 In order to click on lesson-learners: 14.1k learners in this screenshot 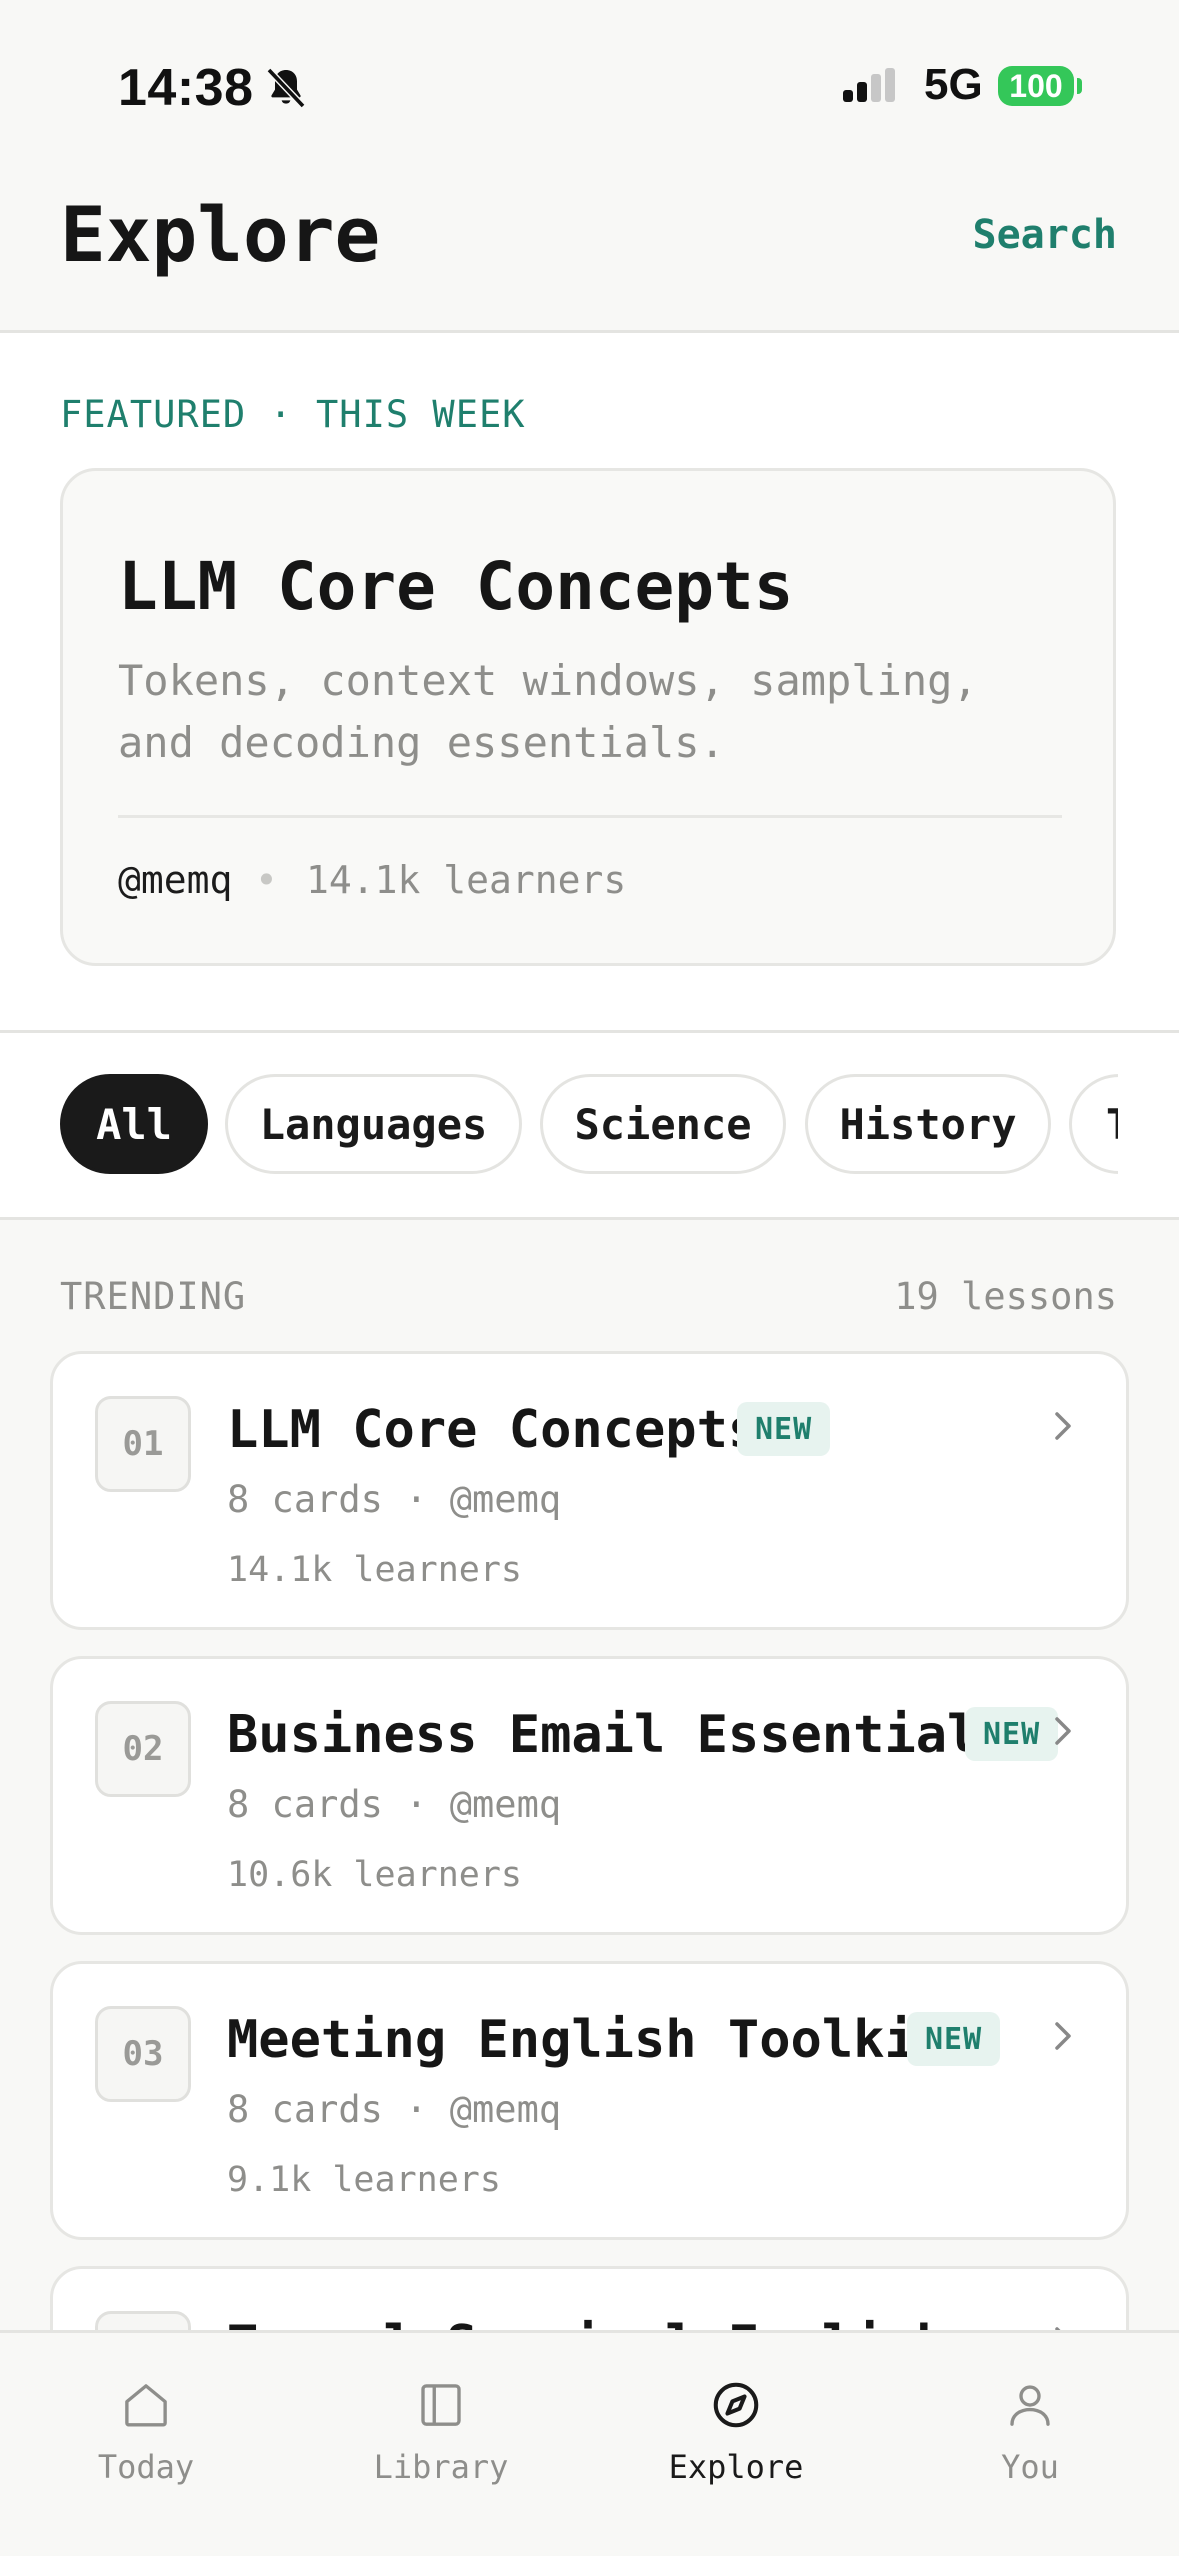, I will do `click(375, 1570)`.